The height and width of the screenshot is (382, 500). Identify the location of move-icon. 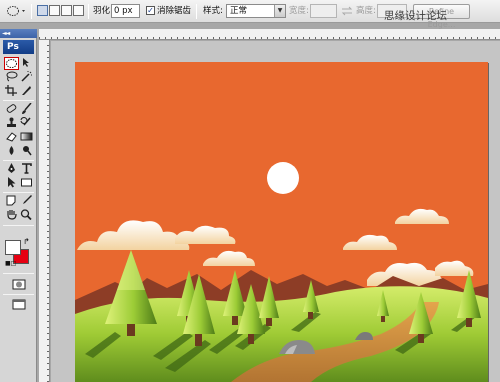
(26, 63).